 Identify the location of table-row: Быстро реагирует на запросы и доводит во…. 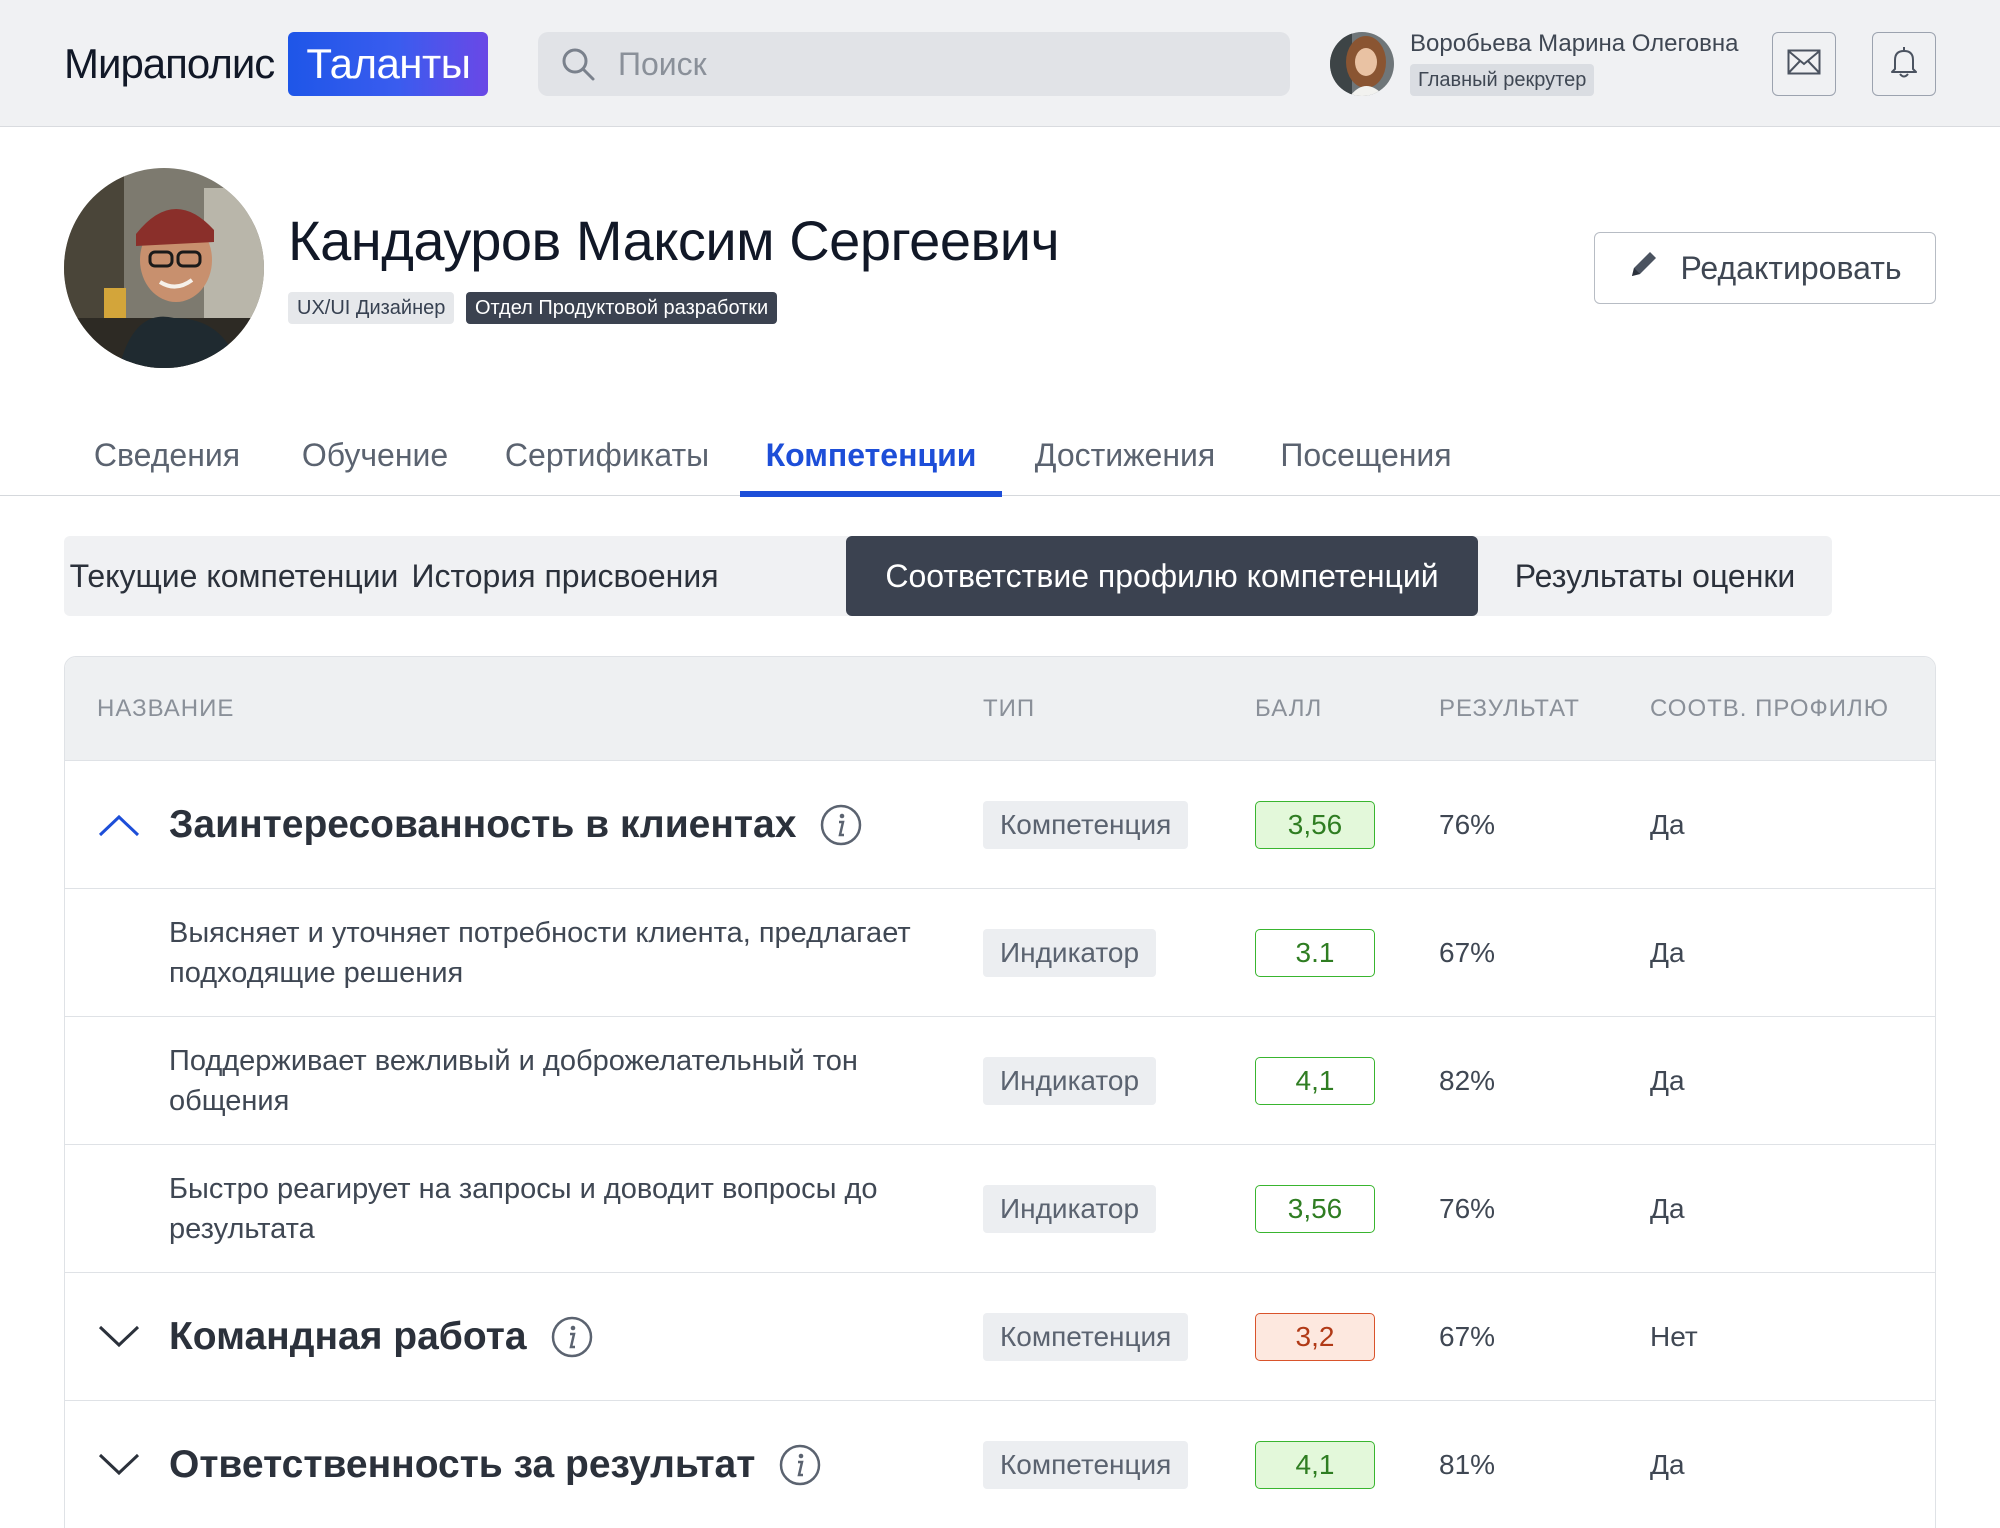
(1000, 1209).